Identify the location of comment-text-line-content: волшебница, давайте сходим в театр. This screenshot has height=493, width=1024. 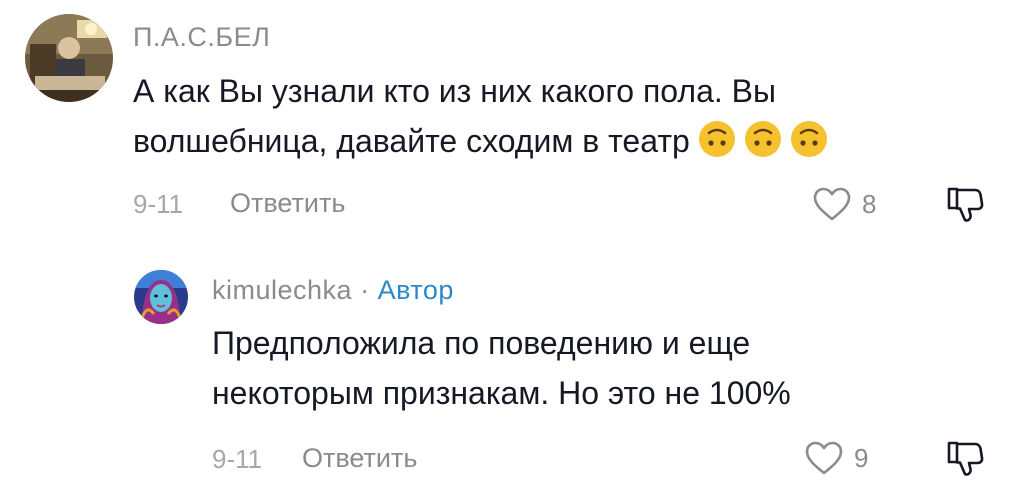
(411, 141).